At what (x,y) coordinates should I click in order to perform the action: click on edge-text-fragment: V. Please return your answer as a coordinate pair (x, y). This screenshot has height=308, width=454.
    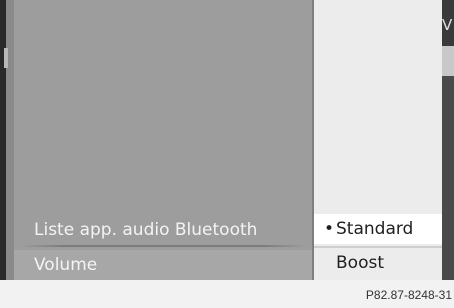
    Looking at the image, I should click on (447, 25).